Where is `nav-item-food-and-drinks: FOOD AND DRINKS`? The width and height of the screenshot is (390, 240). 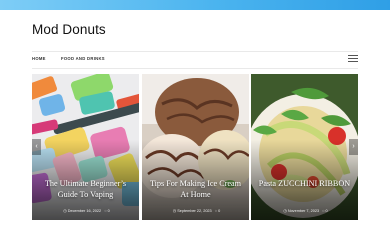
nav-item-food-and-drinks: FOOD AND DRINKS is located at coordinates (83, 58).